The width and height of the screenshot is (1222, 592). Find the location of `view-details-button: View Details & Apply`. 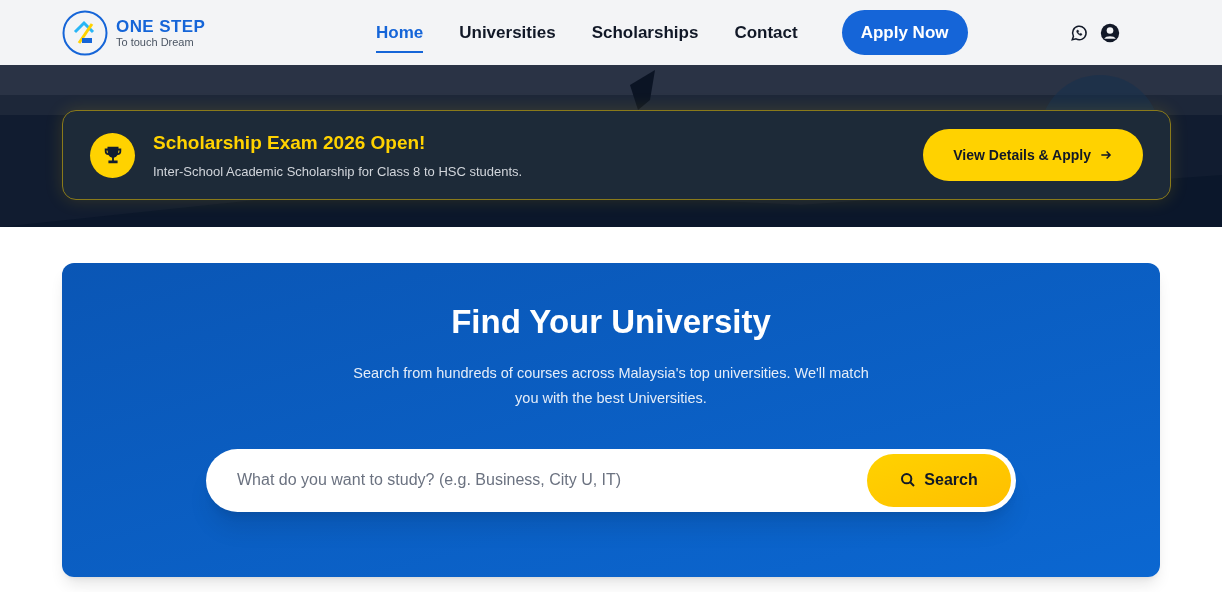

view-details-button: View Details & Apply is located at coordinates (1033, 155).